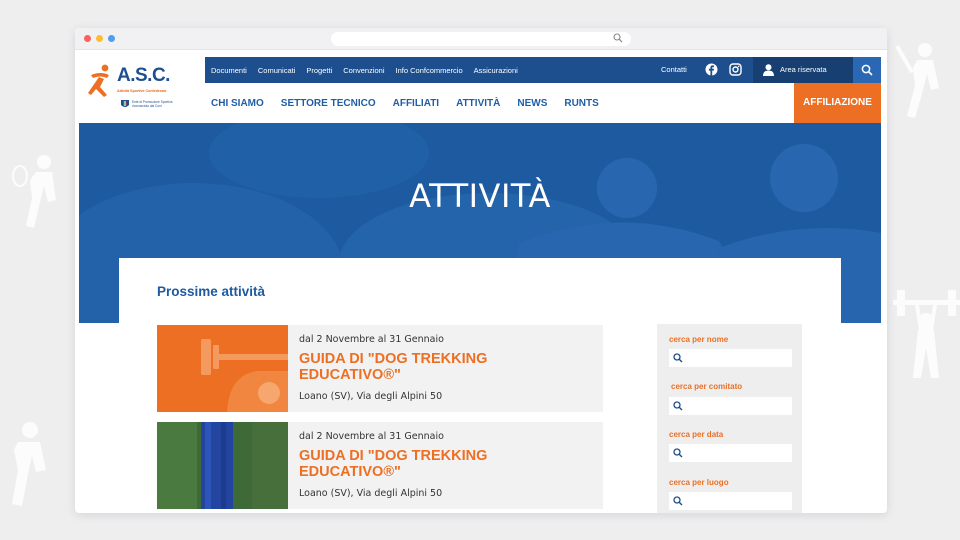  What do you see at coordinates (143, 75) in the screenshot?
I see `logo-text: A.S.C.` at bounding box center [143, 75].